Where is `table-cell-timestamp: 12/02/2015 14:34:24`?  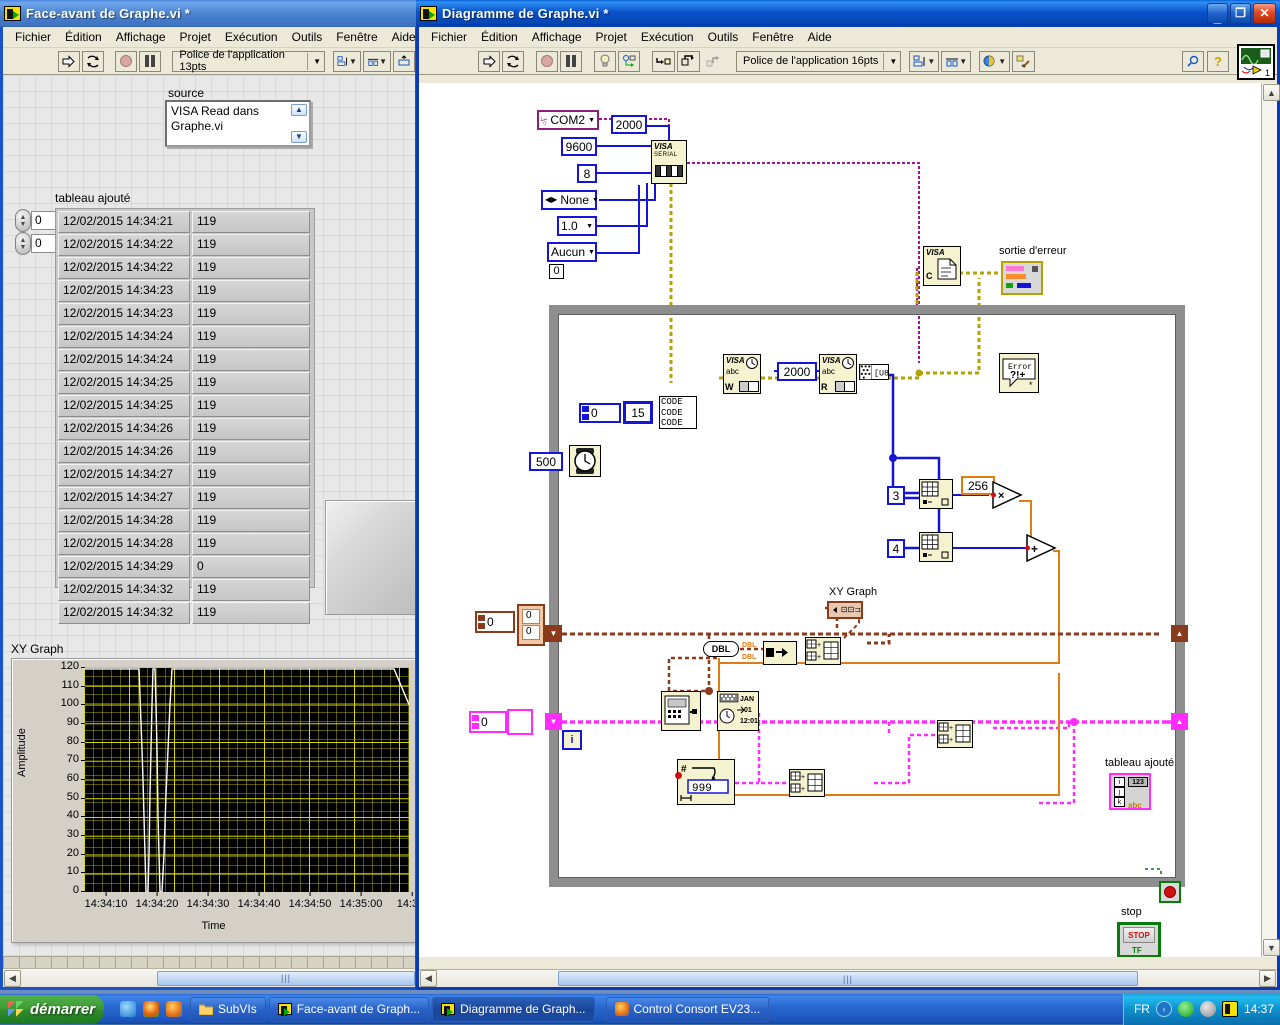
table-cell-timestamp: 12/02/2015 14:34:24 is located at coordinates (124, 360).